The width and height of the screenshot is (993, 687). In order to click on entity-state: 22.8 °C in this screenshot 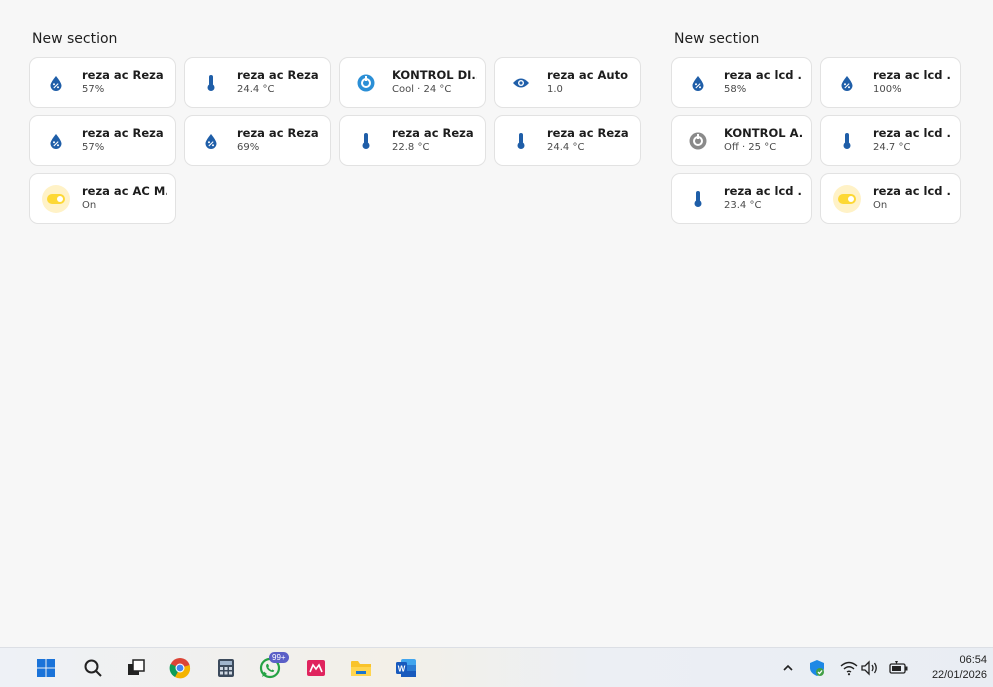, I will do `click(411, 147)`.